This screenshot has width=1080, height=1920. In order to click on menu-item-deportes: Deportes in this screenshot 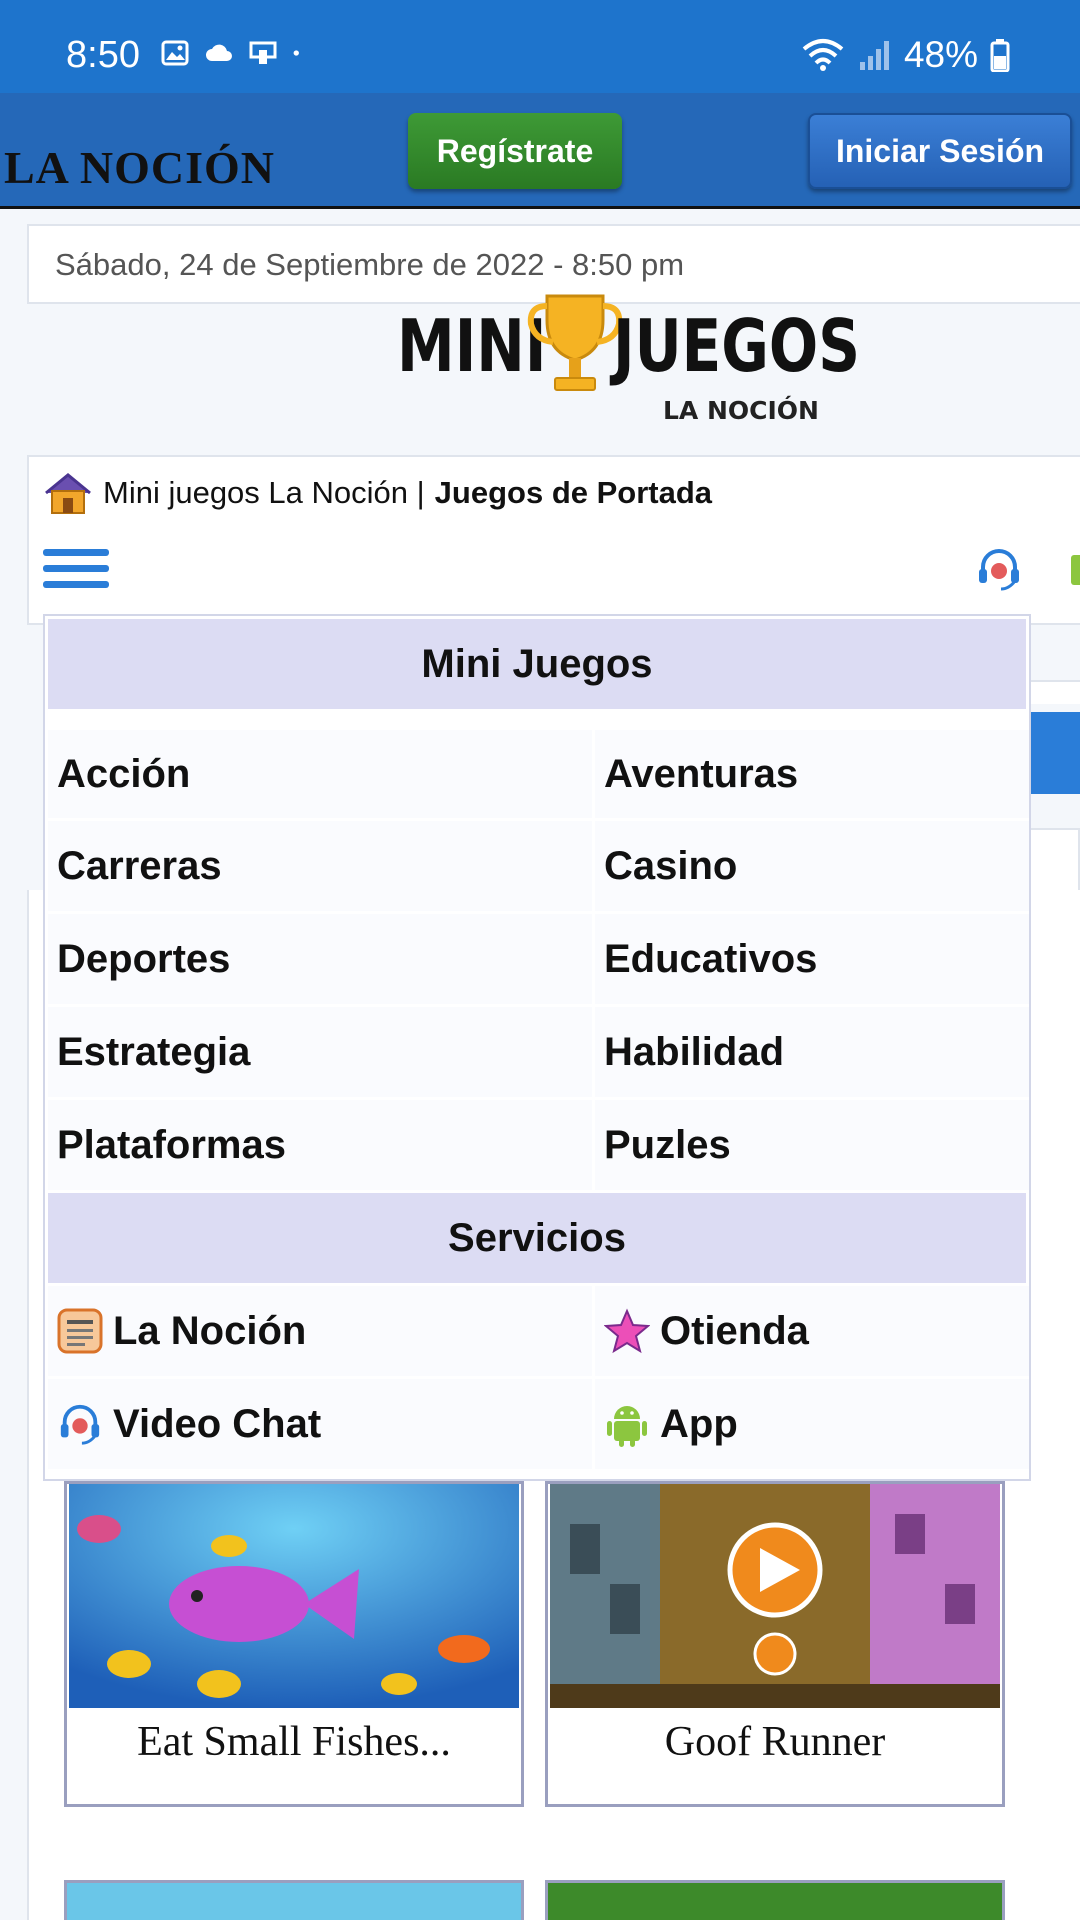, I will do `click(320, 959)`.